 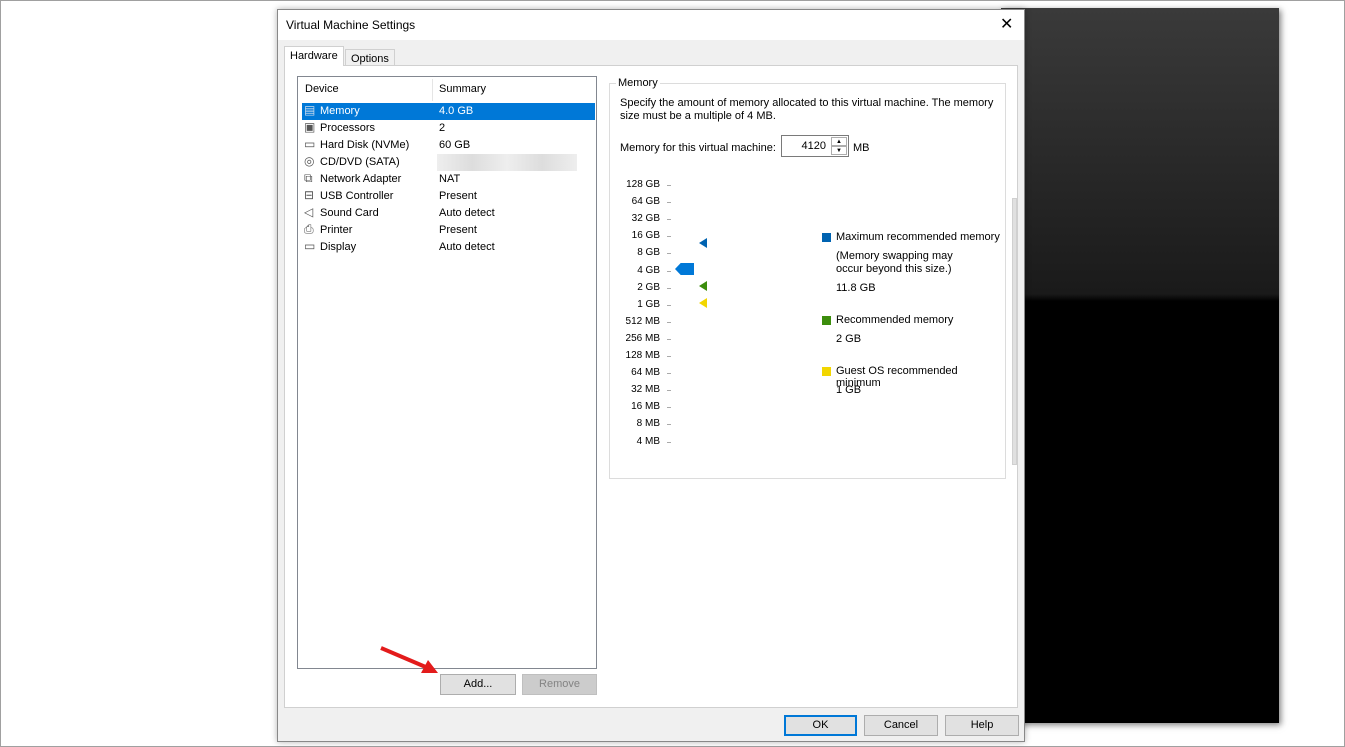 What do you see at coordinates (645, 373) in the screenshot?
I see `scale-label: 64 MB` at bounding box center [645, 373].